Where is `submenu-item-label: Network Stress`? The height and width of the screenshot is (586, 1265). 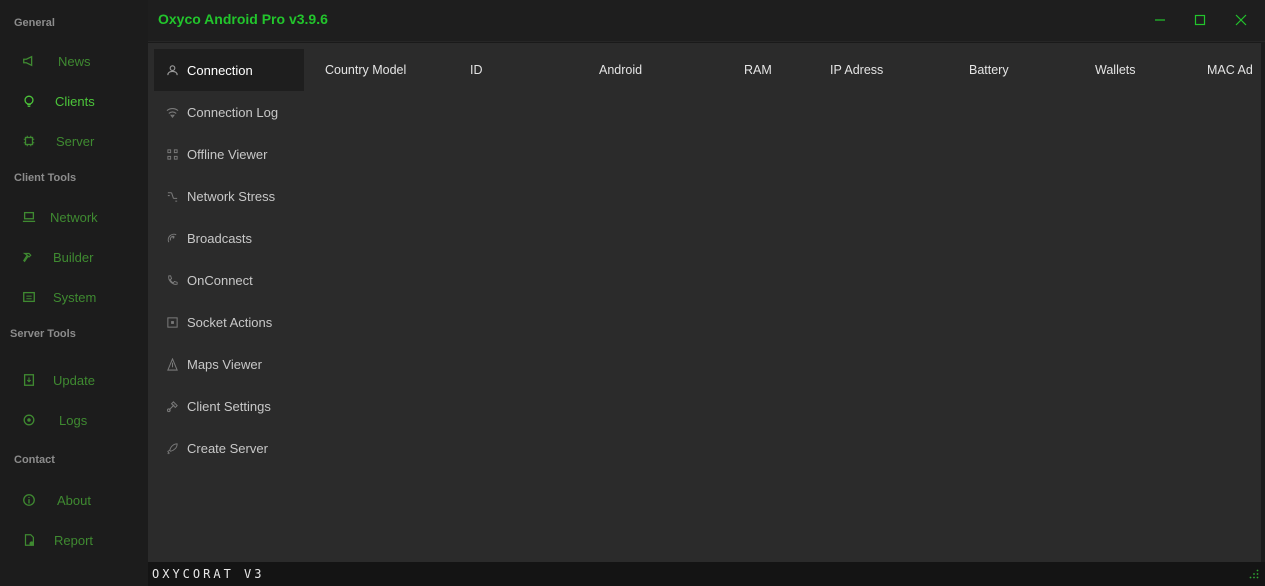
submenu-item-label: Network Stress is located at coordinates (231, 196).